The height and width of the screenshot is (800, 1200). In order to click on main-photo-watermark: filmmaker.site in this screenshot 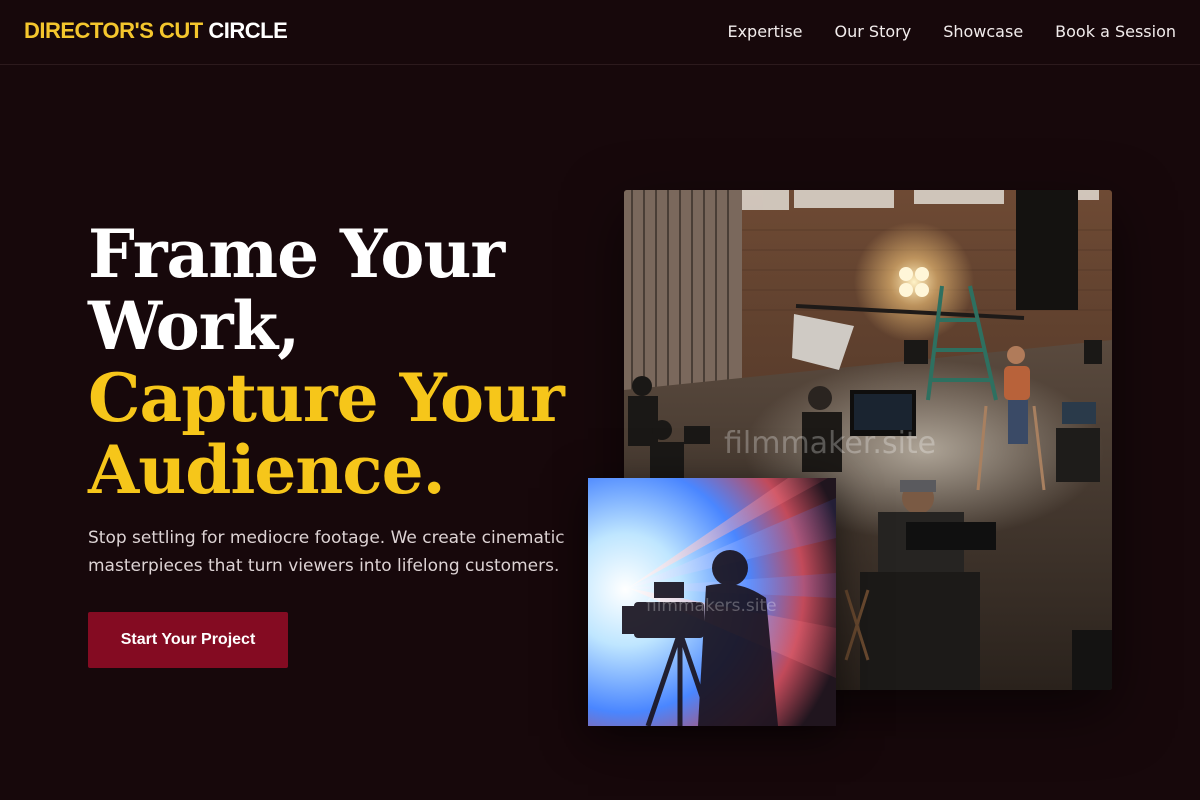, I will do `click(830, 443)`.